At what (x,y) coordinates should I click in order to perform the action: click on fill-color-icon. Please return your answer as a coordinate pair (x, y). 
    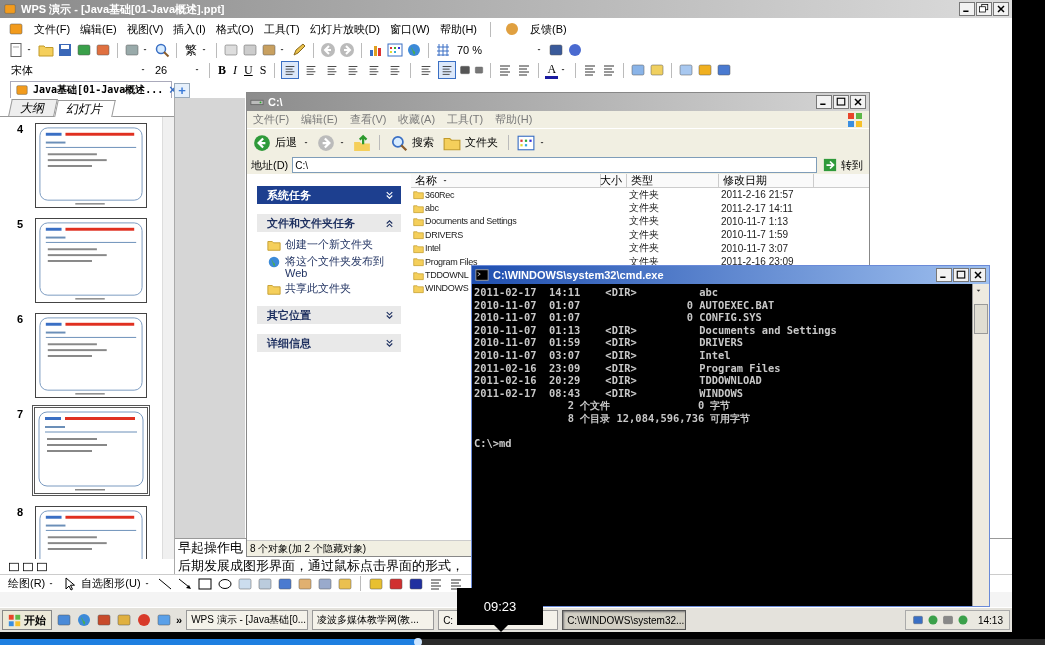
    Looking at the image, I should click on (375, 583).